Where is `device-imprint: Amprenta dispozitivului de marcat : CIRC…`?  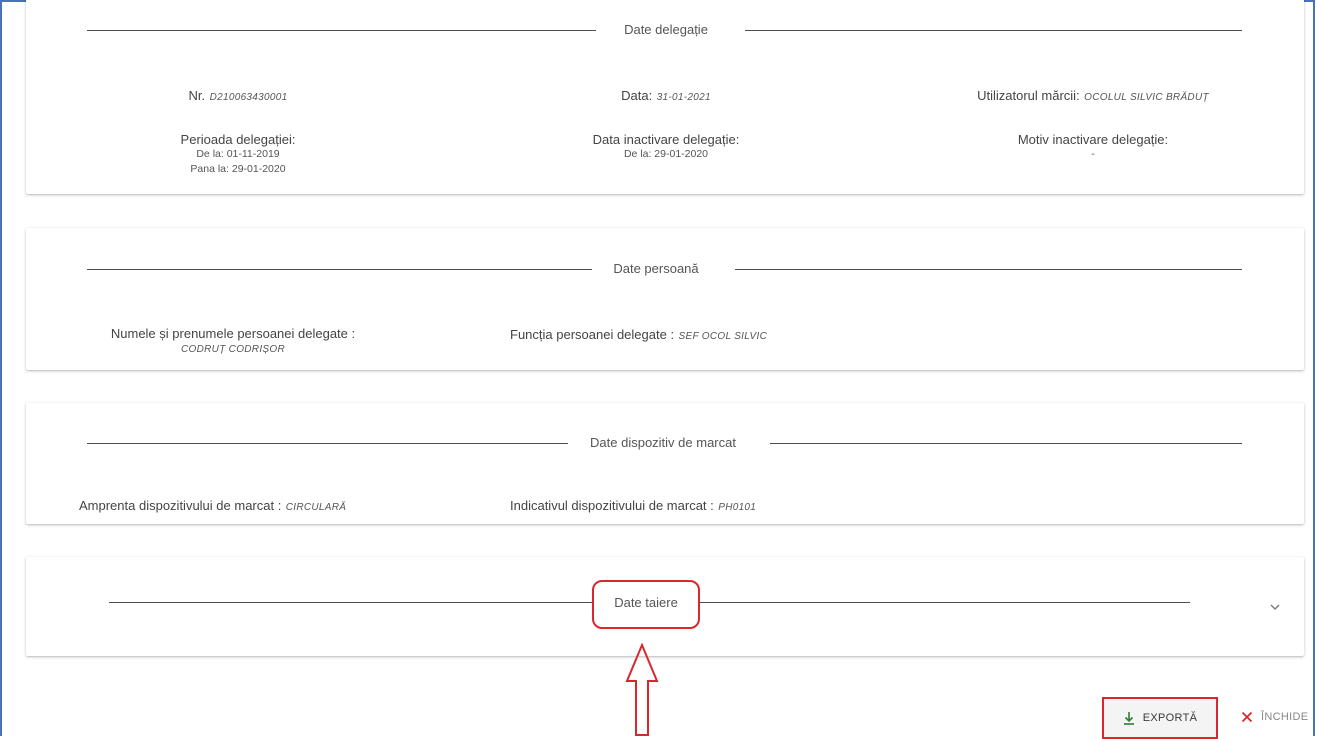
device-imprint: Amprenta dispozitivului de marcat : CIRC… is located at coordinates (213, 505).